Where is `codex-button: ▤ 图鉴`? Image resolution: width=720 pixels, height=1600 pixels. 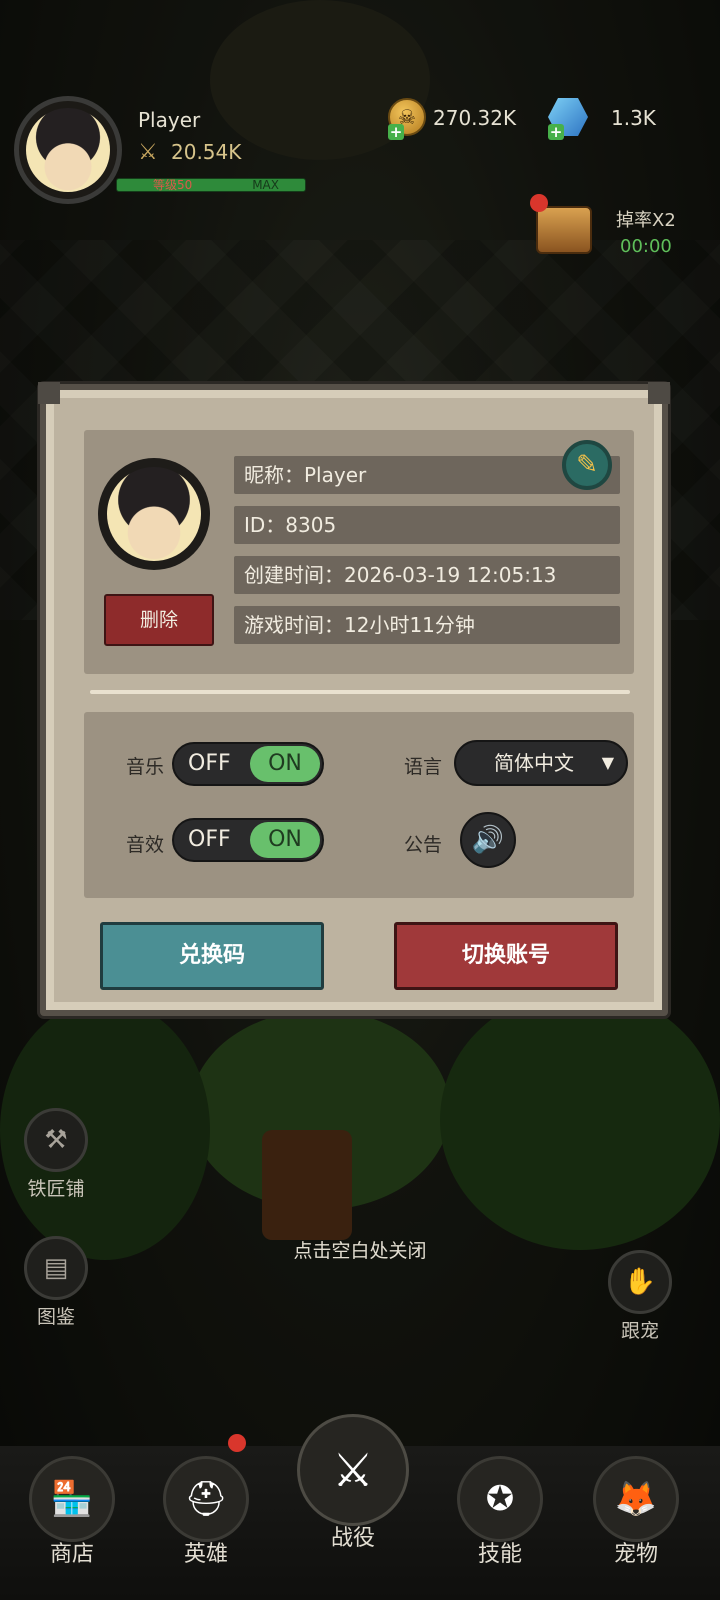 codex-button: ▤ 图鉴 is located at coordinates (56, 1282).